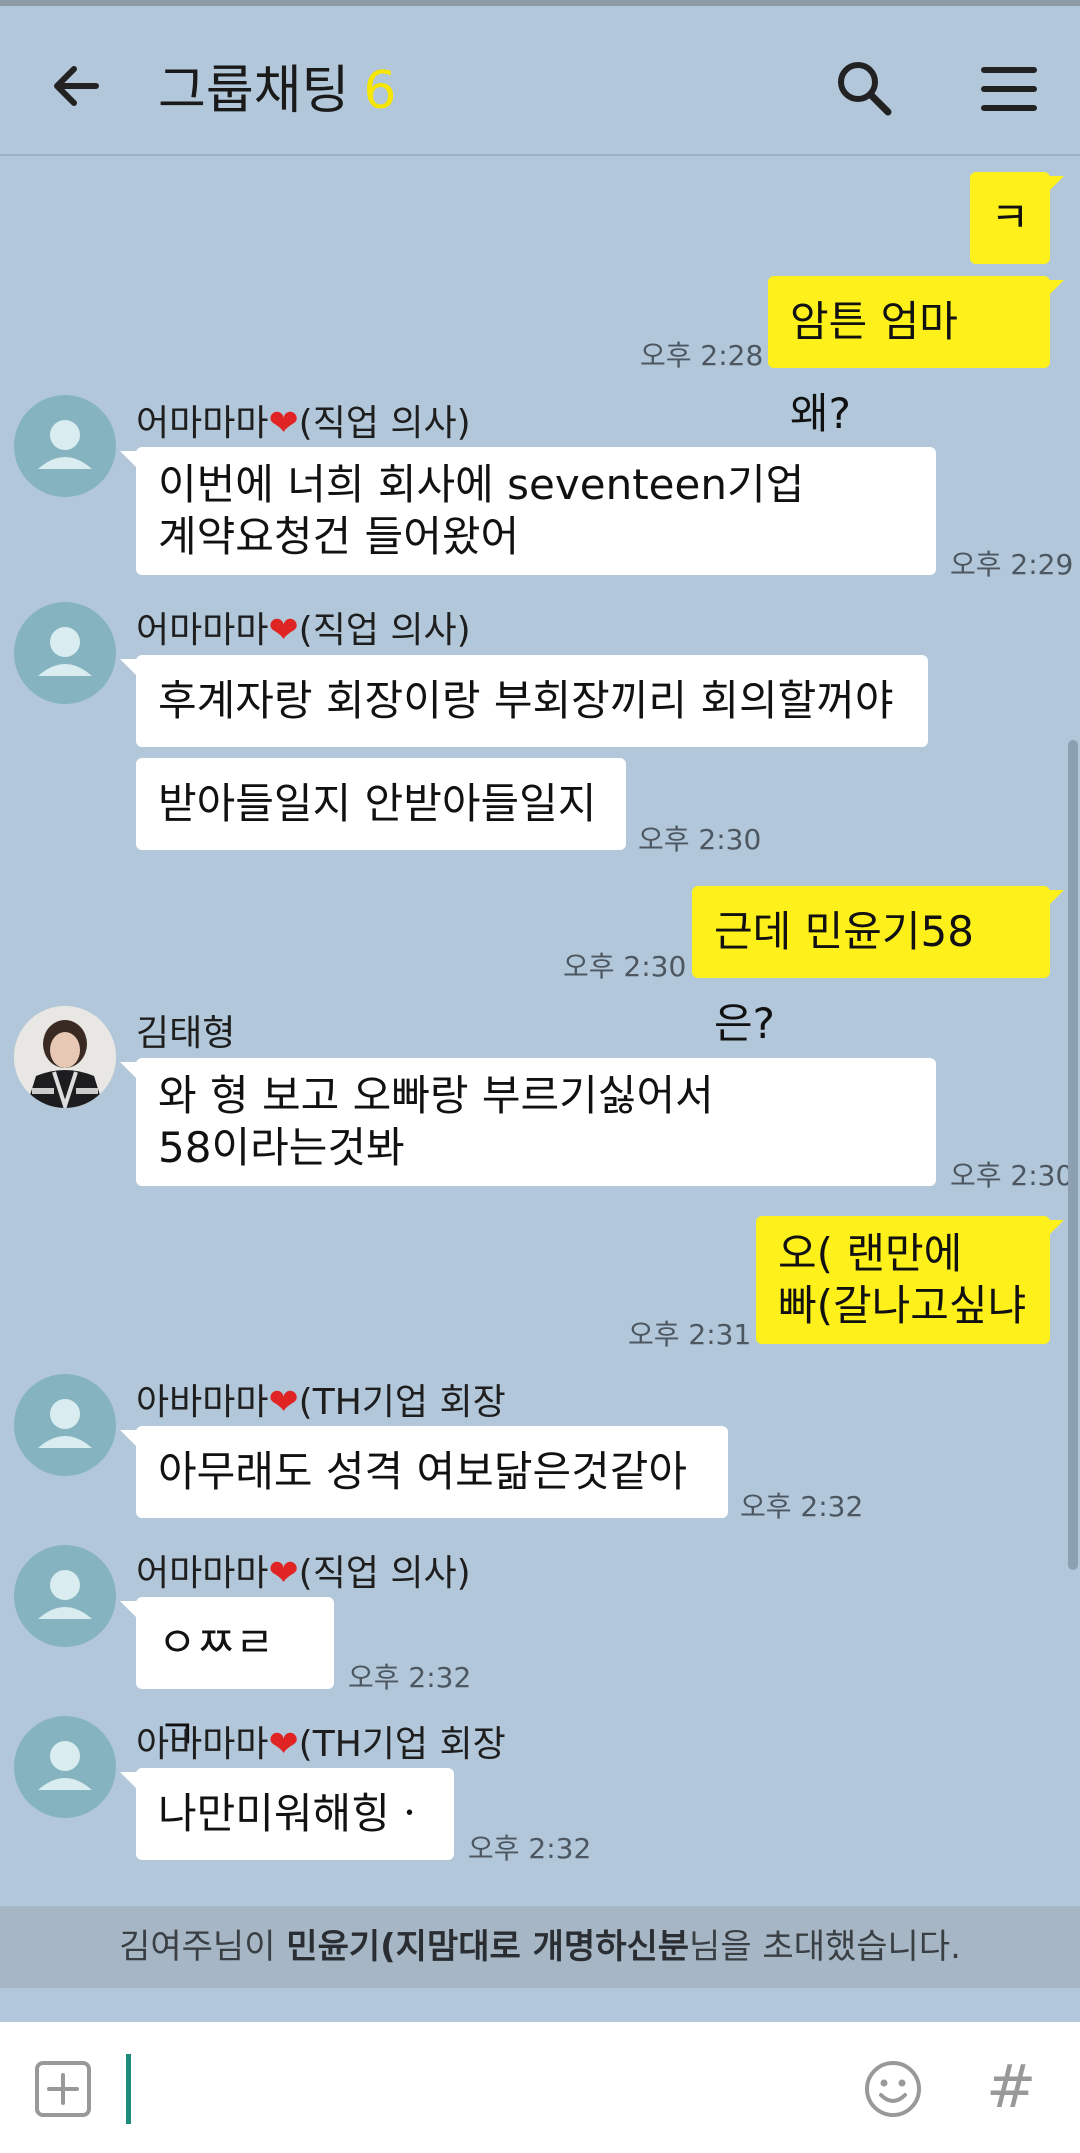  I want to click on chat-title: 그룹채팅 6, so click(277, 85).